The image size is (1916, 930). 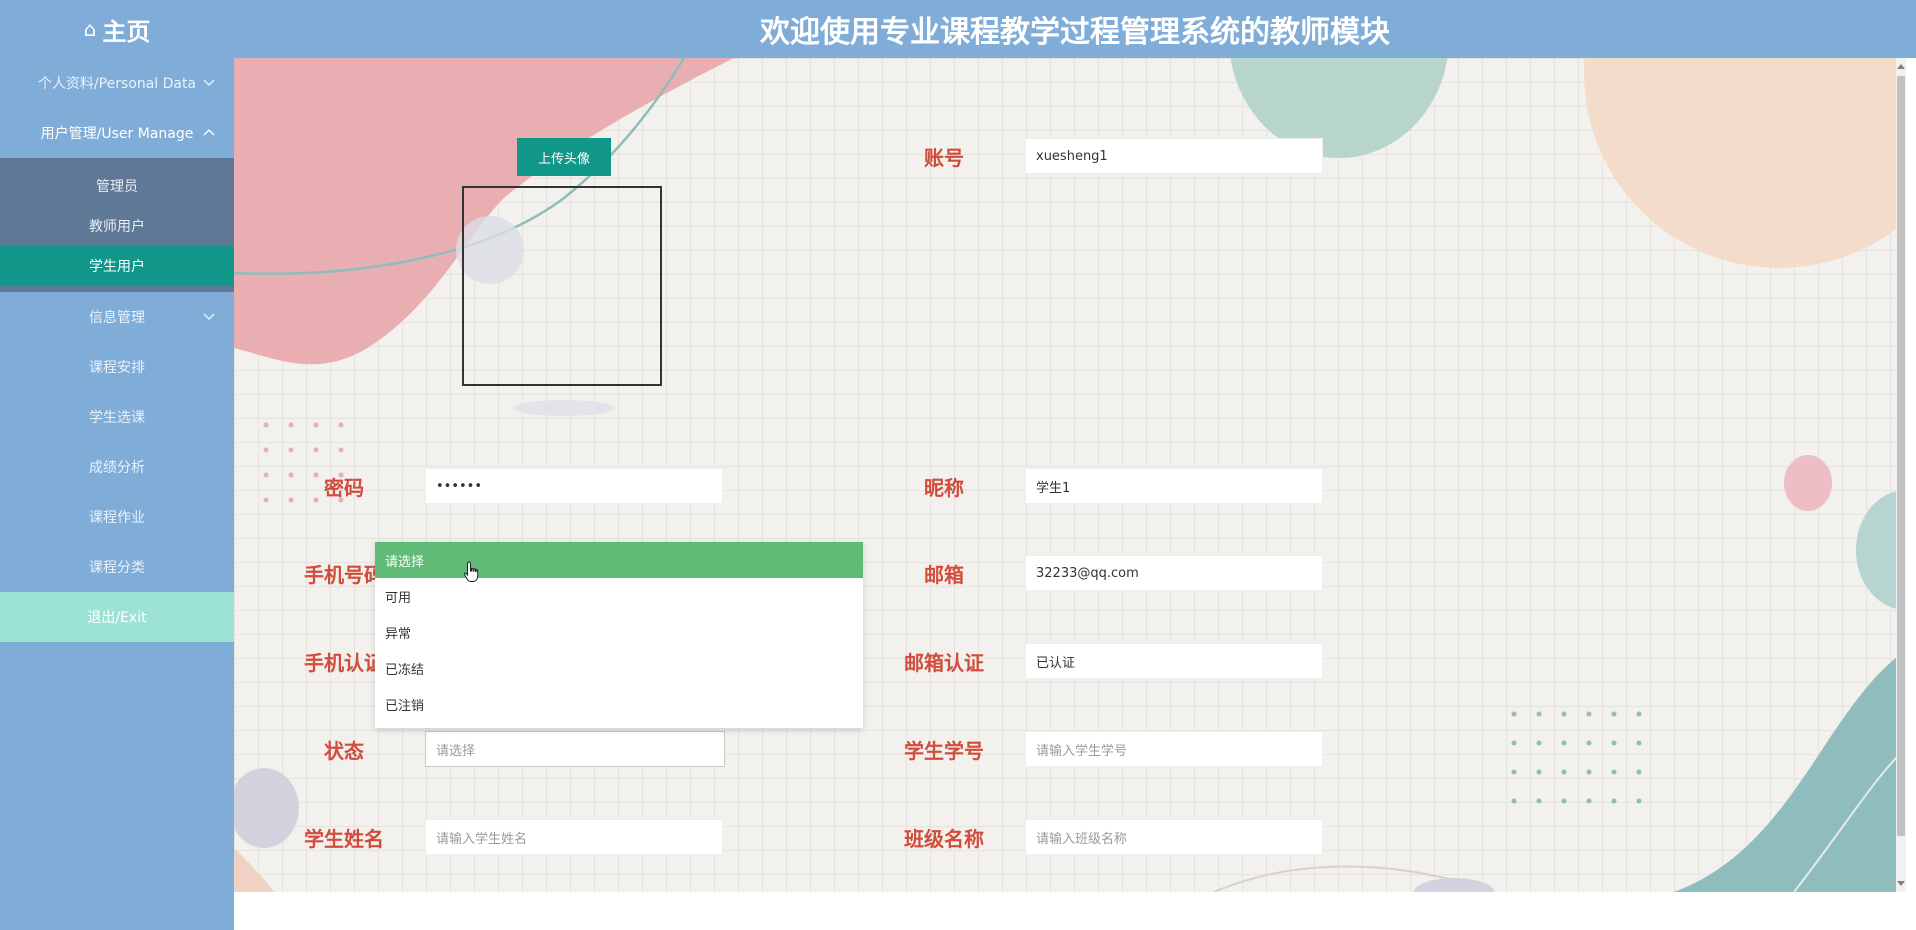 What do you see at coordinates (117, 467) in the screenshot?
I see `sidebar-item-grade-analysis: 成绩分析` at bounding box center [117, 467].